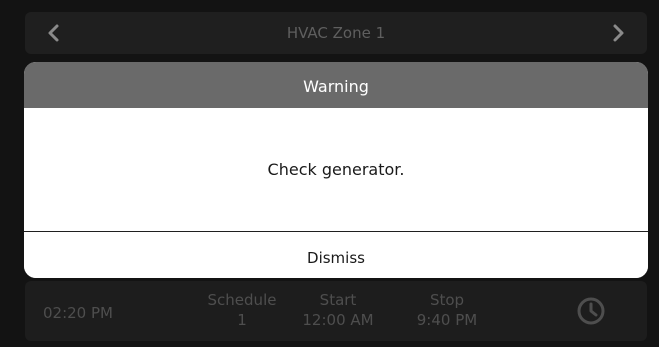  Describe the element at coordinates (447, 320) in the screenshot. I see `stop-value: 9:40 PM` at that location.